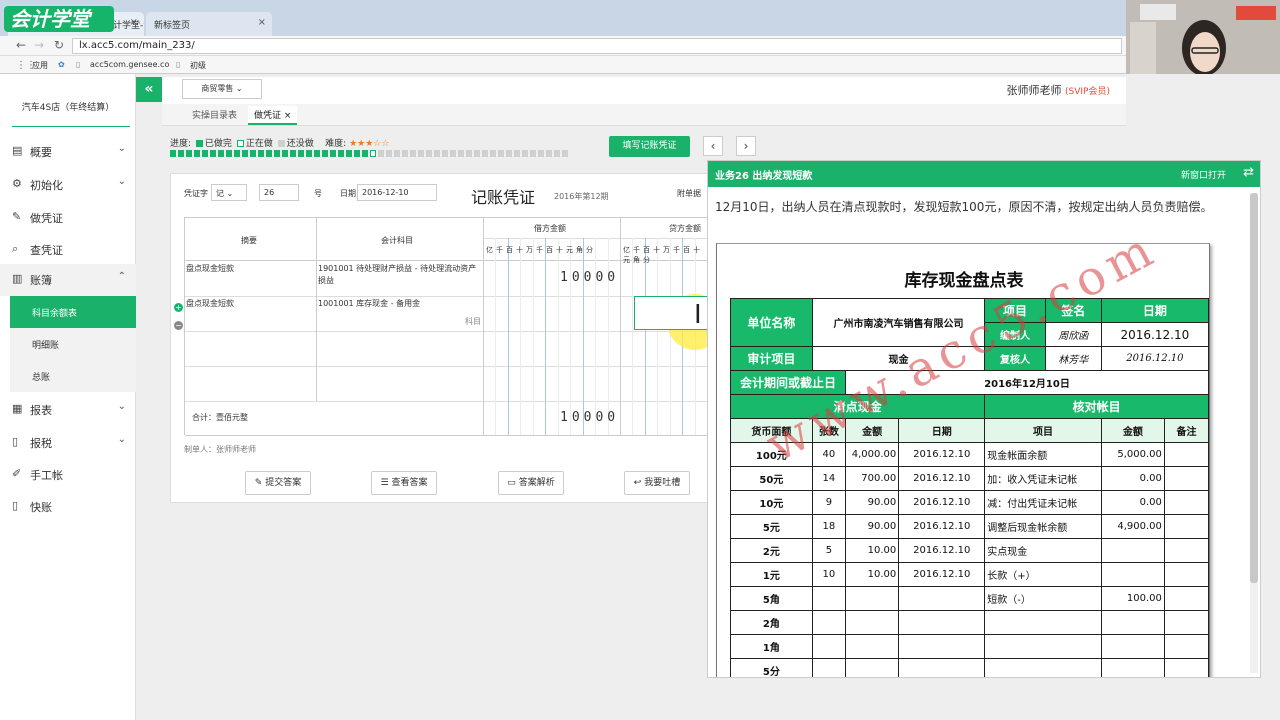  I want to click on sidebar-item-quick: ▯ 快账, so click(68, 507).